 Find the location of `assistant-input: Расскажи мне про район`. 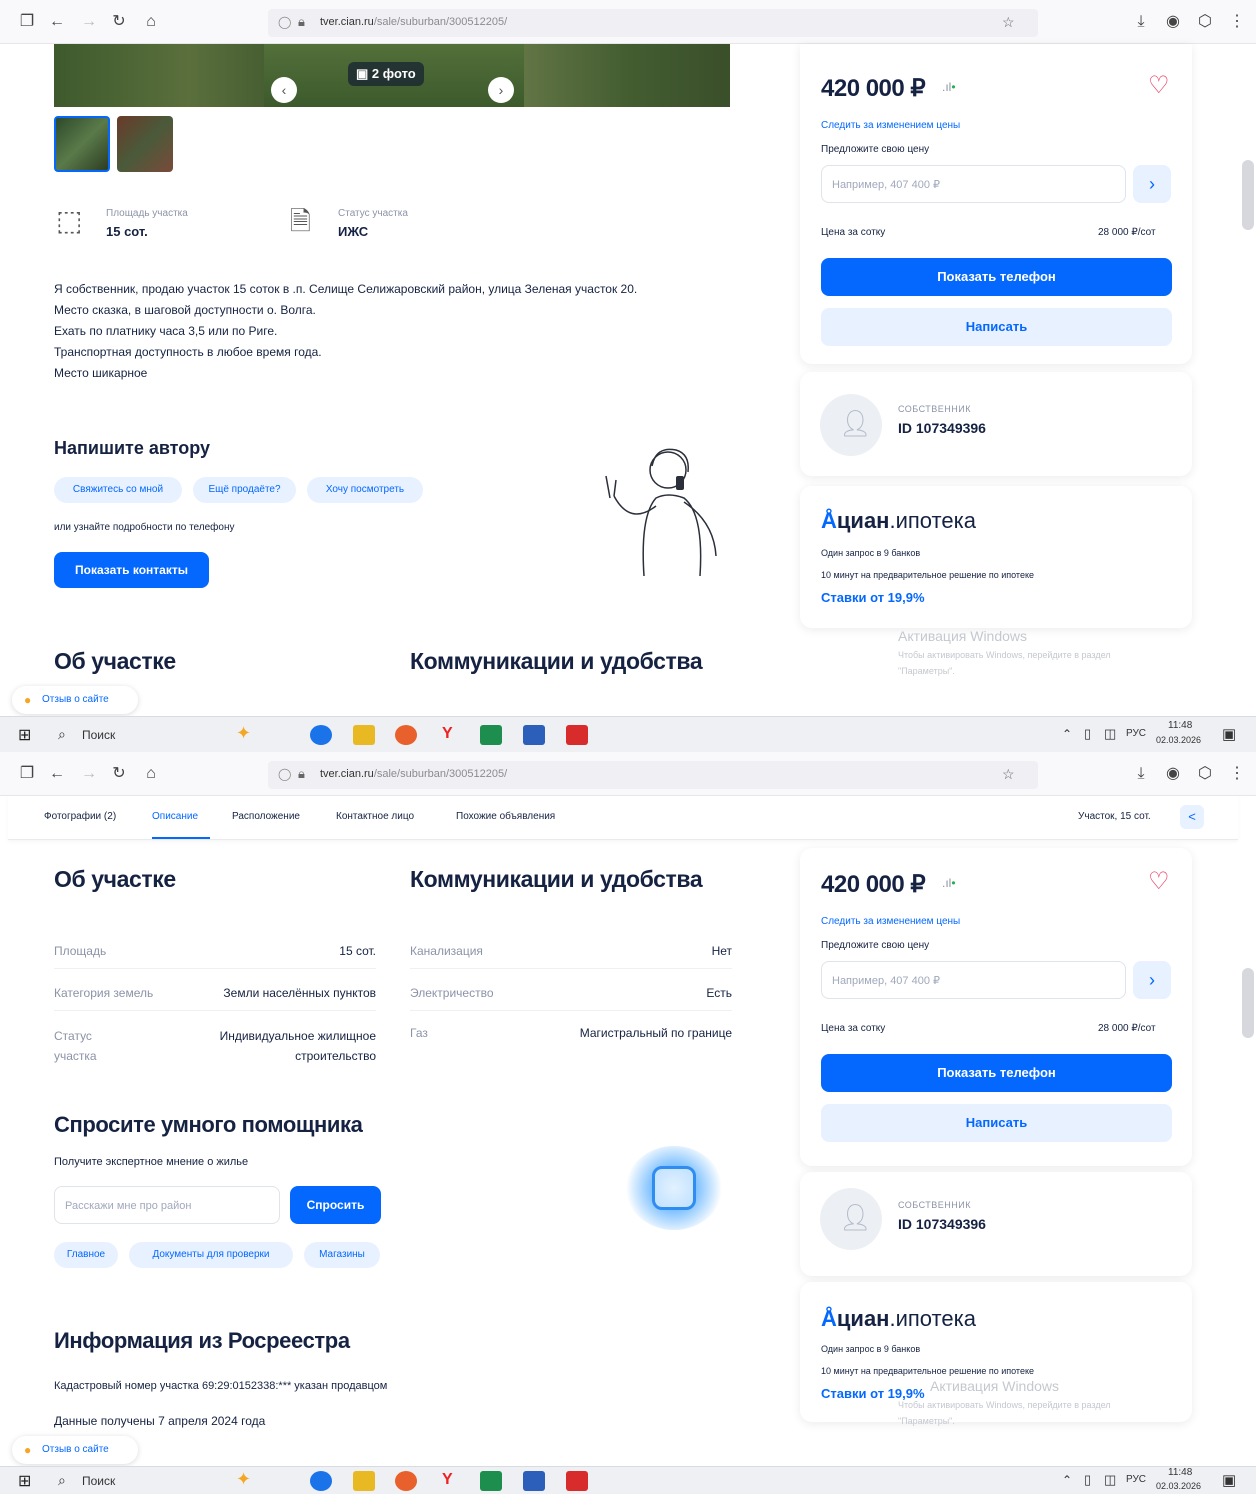

assistant-input: Расскажи мне про район is located at coordinates (167, 1205).